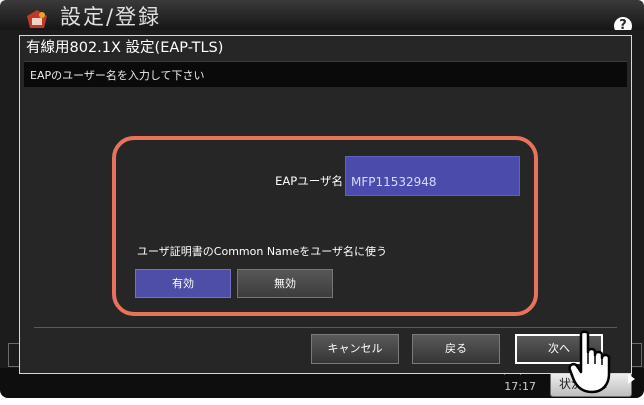  I want to click on common-name-option-label: ユーザ証明書のCommon Nameをユーザ名に使う, so click(262, 251).